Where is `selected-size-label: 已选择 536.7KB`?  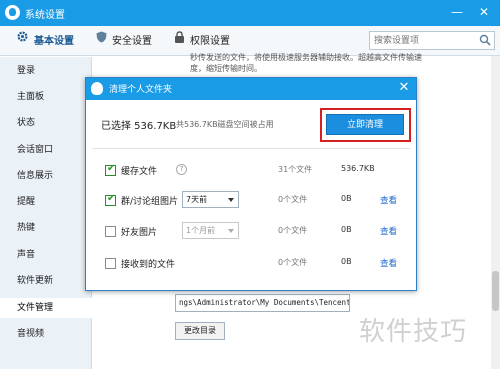 selected-size-label: 已选择 536.7KB is located at coordinates (139, 126).